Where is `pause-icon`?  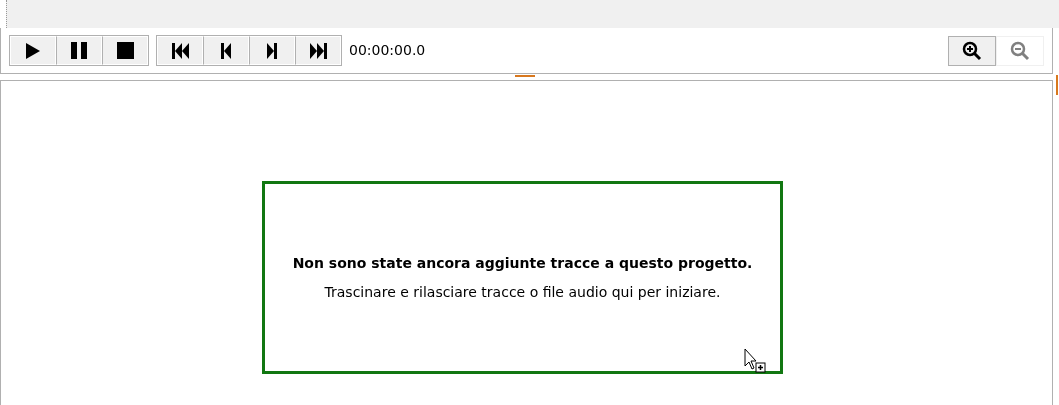 pause-icon is located at coordinates (79, 50).